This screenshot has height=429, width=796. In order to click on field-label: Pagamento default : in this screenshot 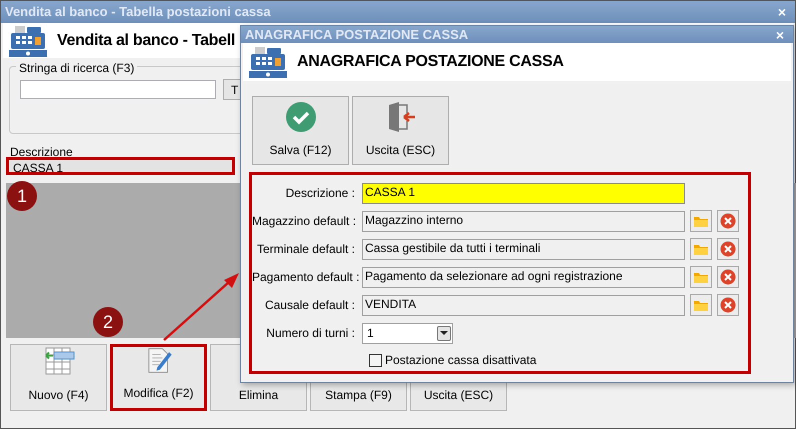, I will do `click(306, 277)`.